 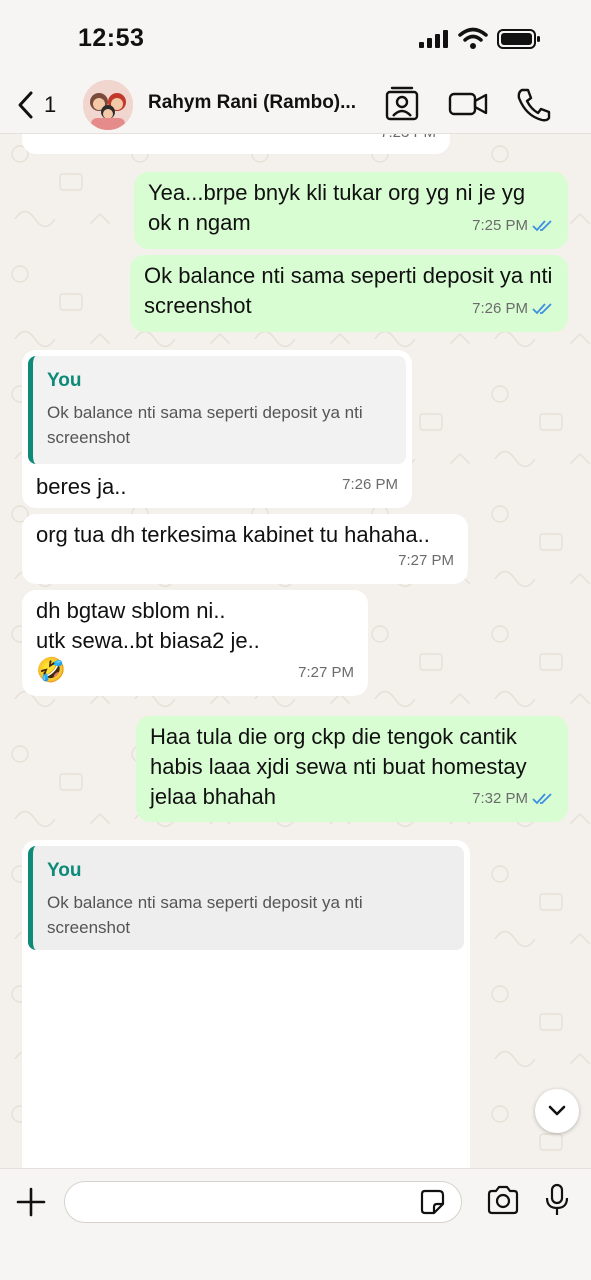 I want to click on sticker-icon, so click(x=432, y=1202).